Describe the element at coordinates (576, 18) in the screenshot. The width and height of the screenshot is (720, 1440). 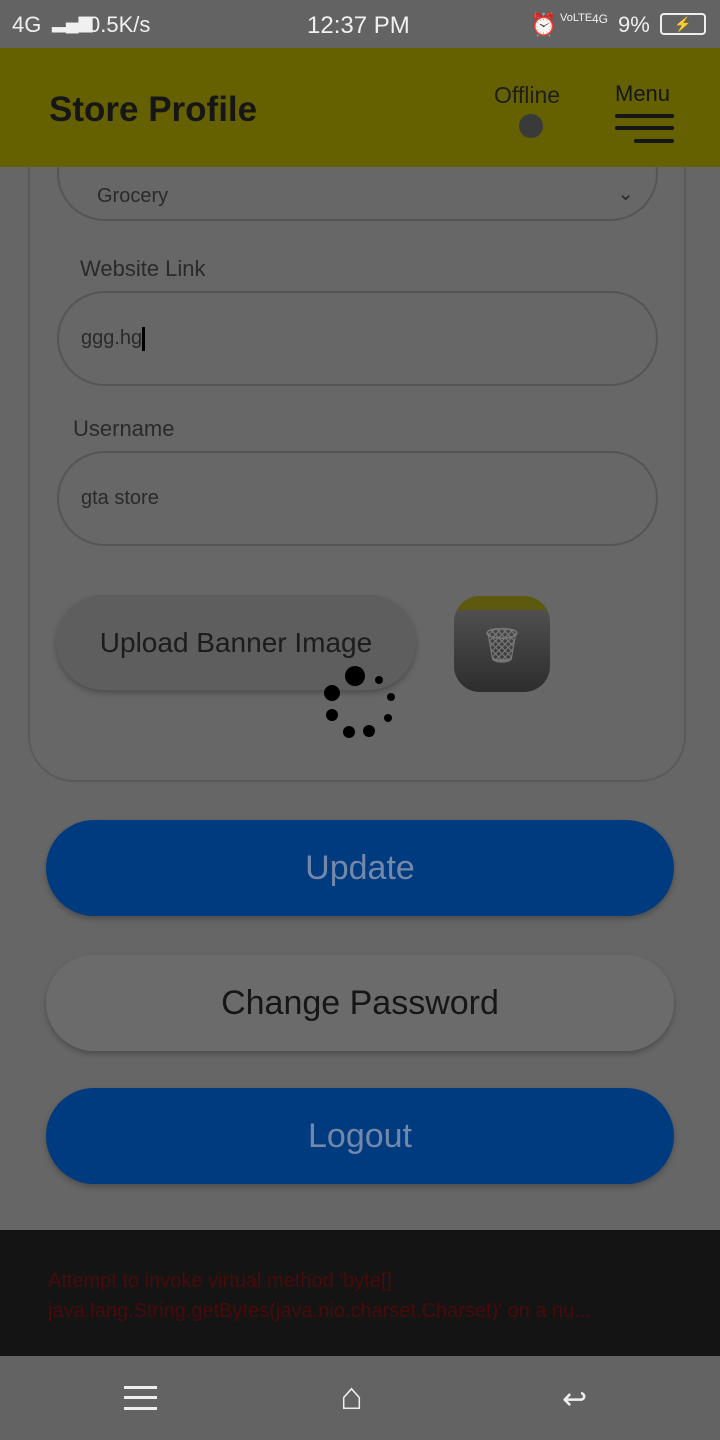
I see `volte-indicator: VoLTE` at that location.